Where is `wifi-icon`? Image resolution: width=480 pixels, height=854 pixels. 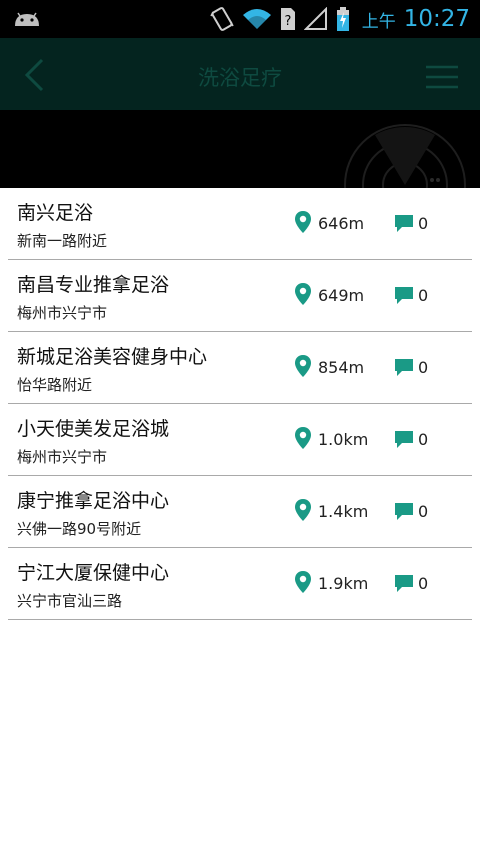
wifi-icon is located at coordinates (256, 19).